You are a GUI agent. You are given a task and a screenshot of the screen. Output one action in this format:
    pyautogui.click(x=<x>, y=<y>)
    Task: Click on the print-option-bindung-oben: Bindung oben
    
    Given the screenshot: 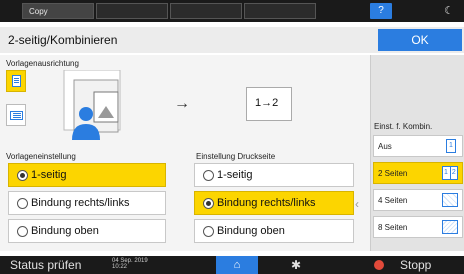 What is the action you would take?
    pyautogui.click(x=274, y=231)
    